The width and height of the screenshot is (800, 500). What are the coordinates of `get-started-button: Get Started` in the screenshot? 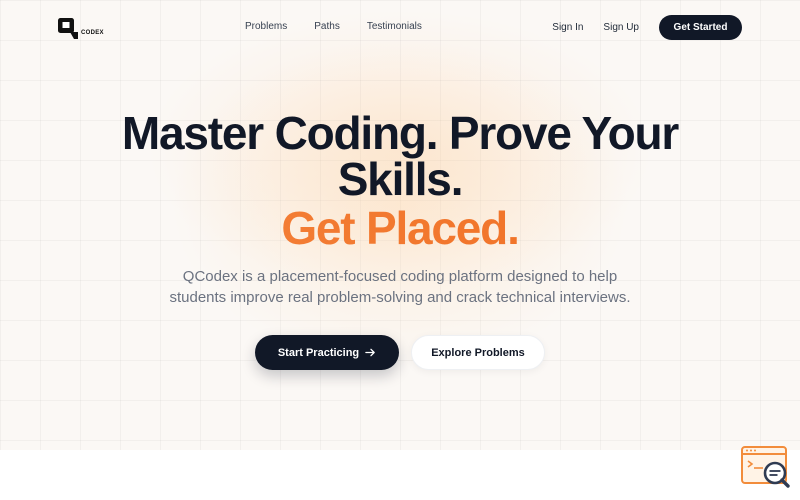 It's located at (700, 27).